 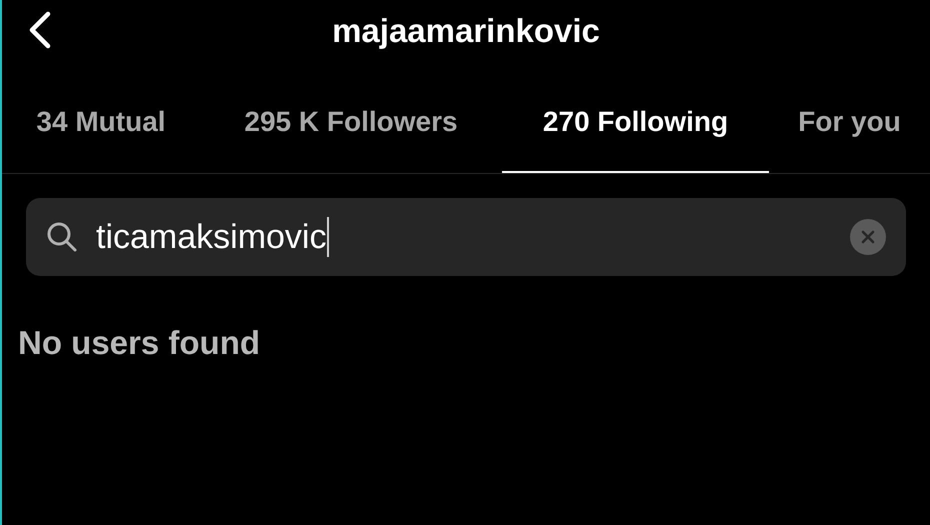 I want to click on tab: 34 Mutual, so click(x=101, y=117).